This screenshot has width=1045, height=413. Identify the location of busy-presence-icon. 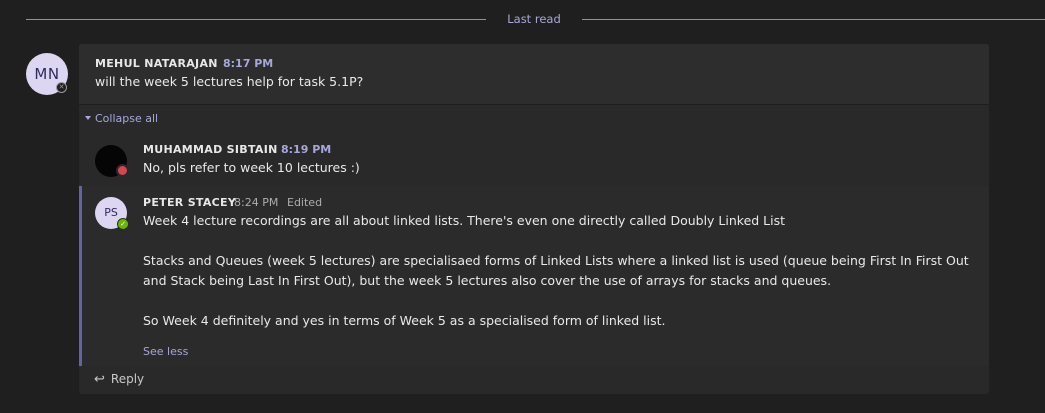
(122, 170).